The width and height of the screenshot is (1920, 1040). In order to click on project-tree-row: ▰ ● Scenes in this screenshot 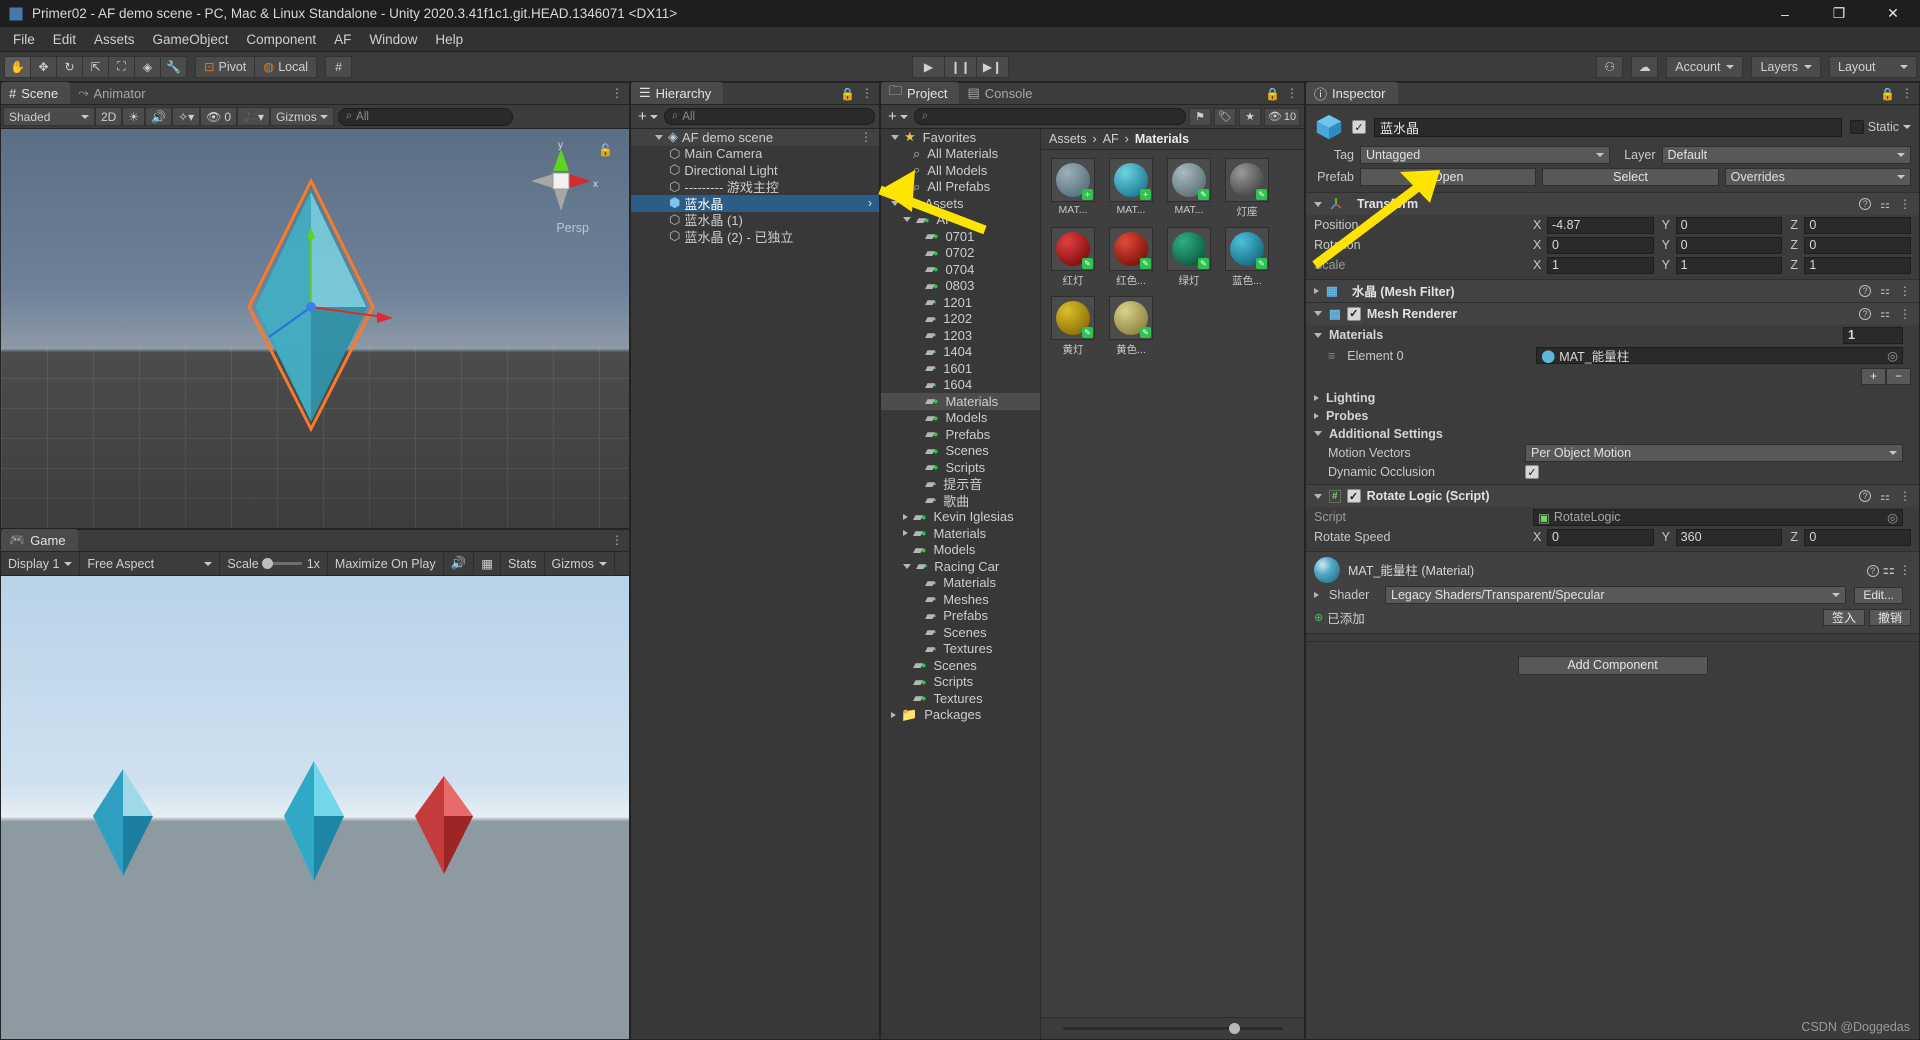, I will do `click(960, 451)`.